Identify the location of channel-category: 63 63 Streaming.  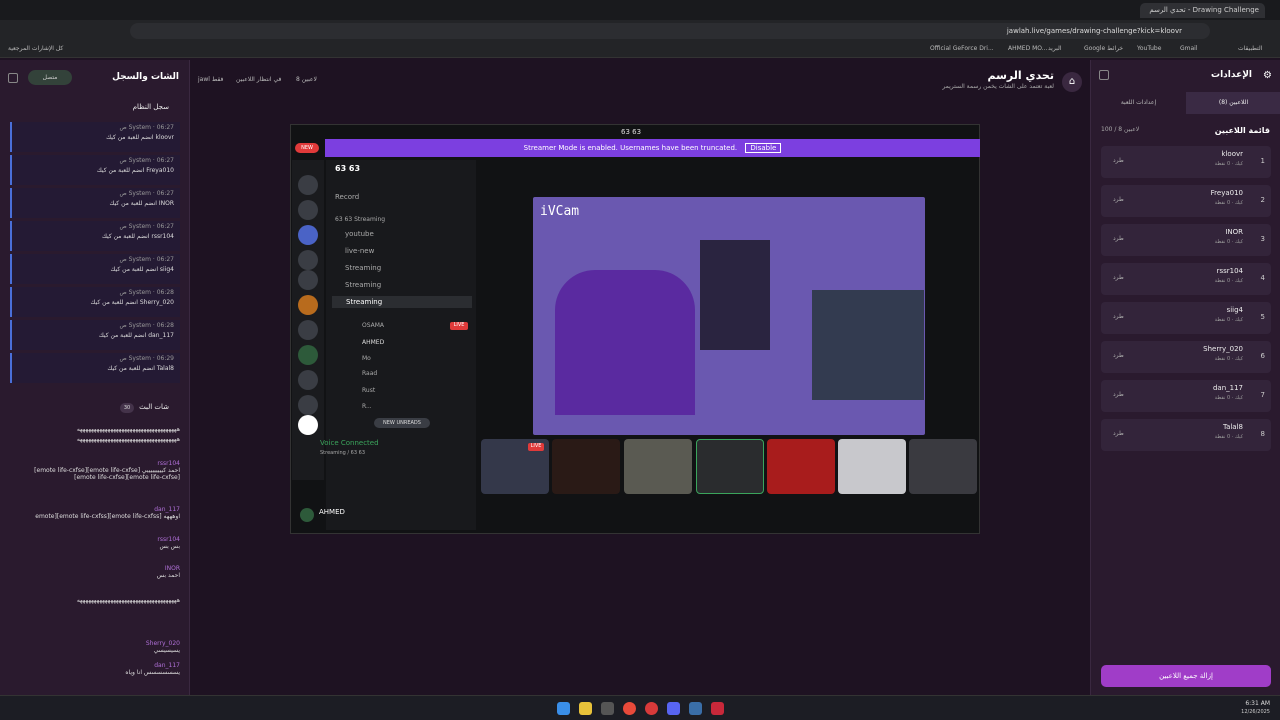
(360, 219).